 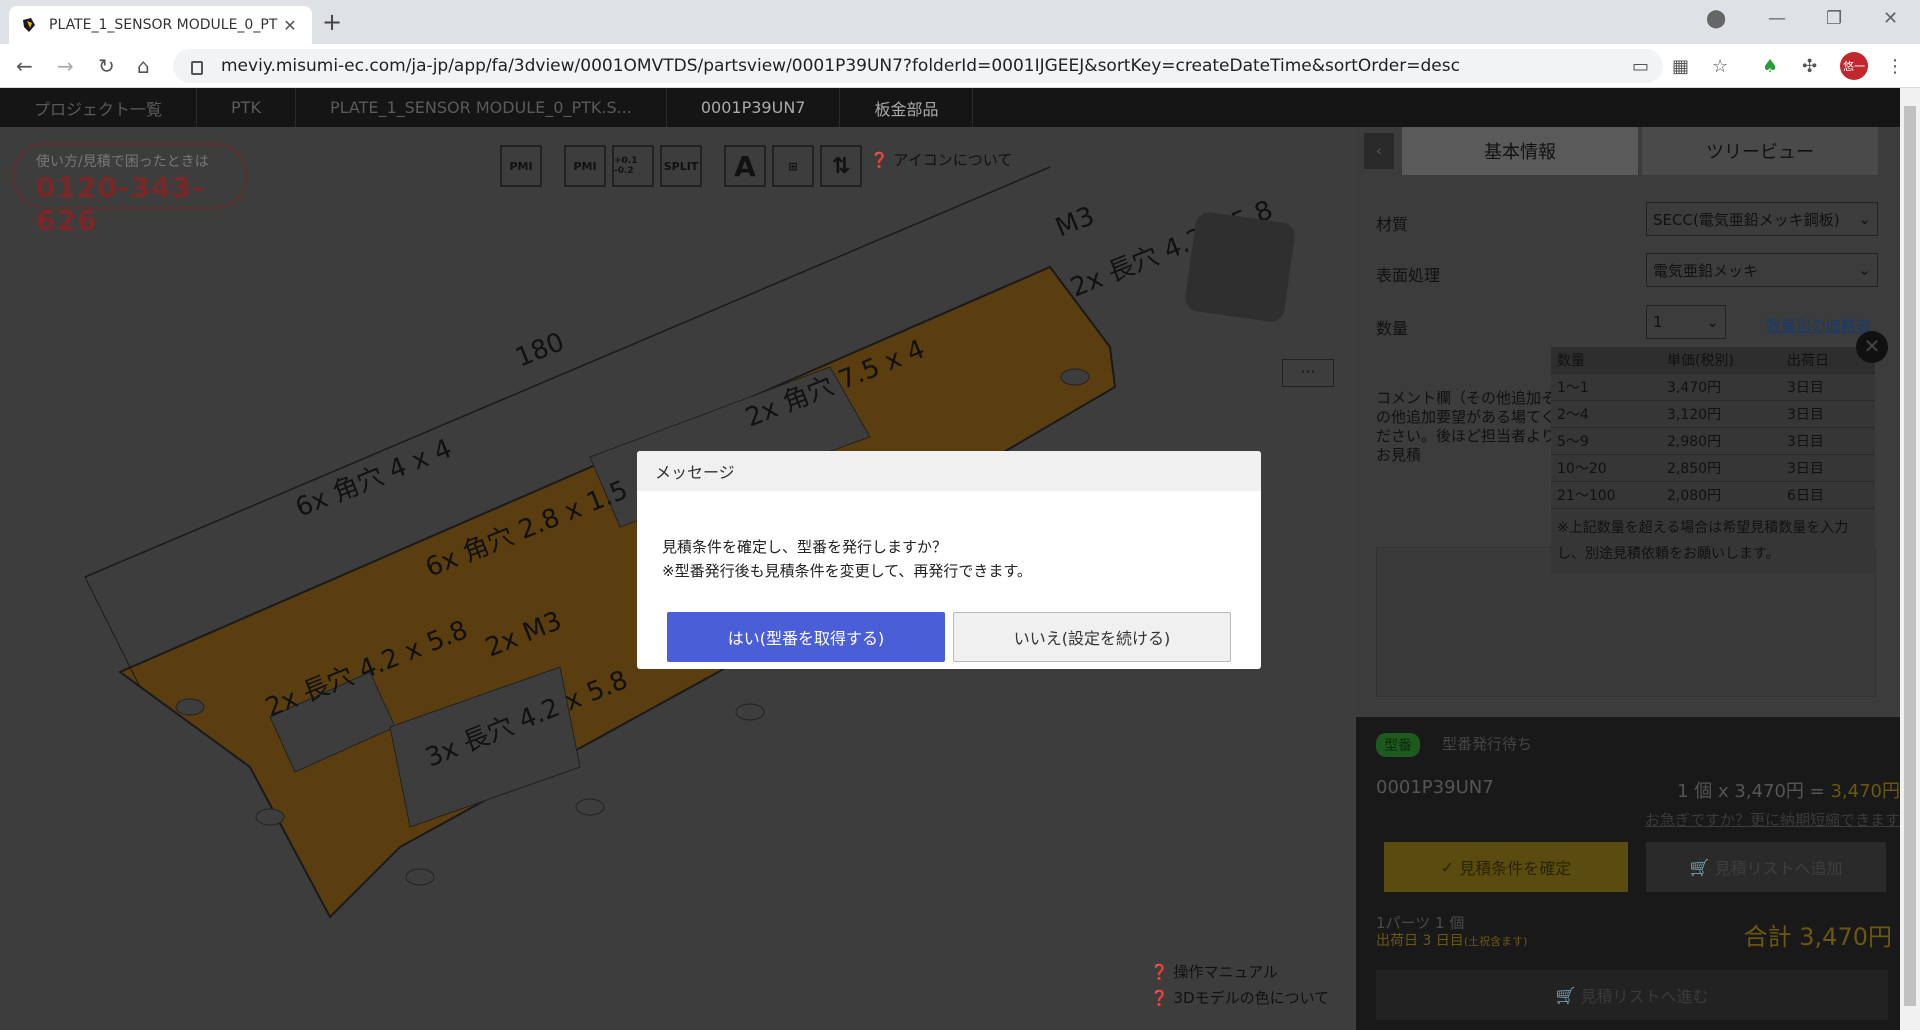 What do you see at coordinates (539, 350) in the screenshot?
I see `dimension-label: 180` at bounding box center [539, 350].